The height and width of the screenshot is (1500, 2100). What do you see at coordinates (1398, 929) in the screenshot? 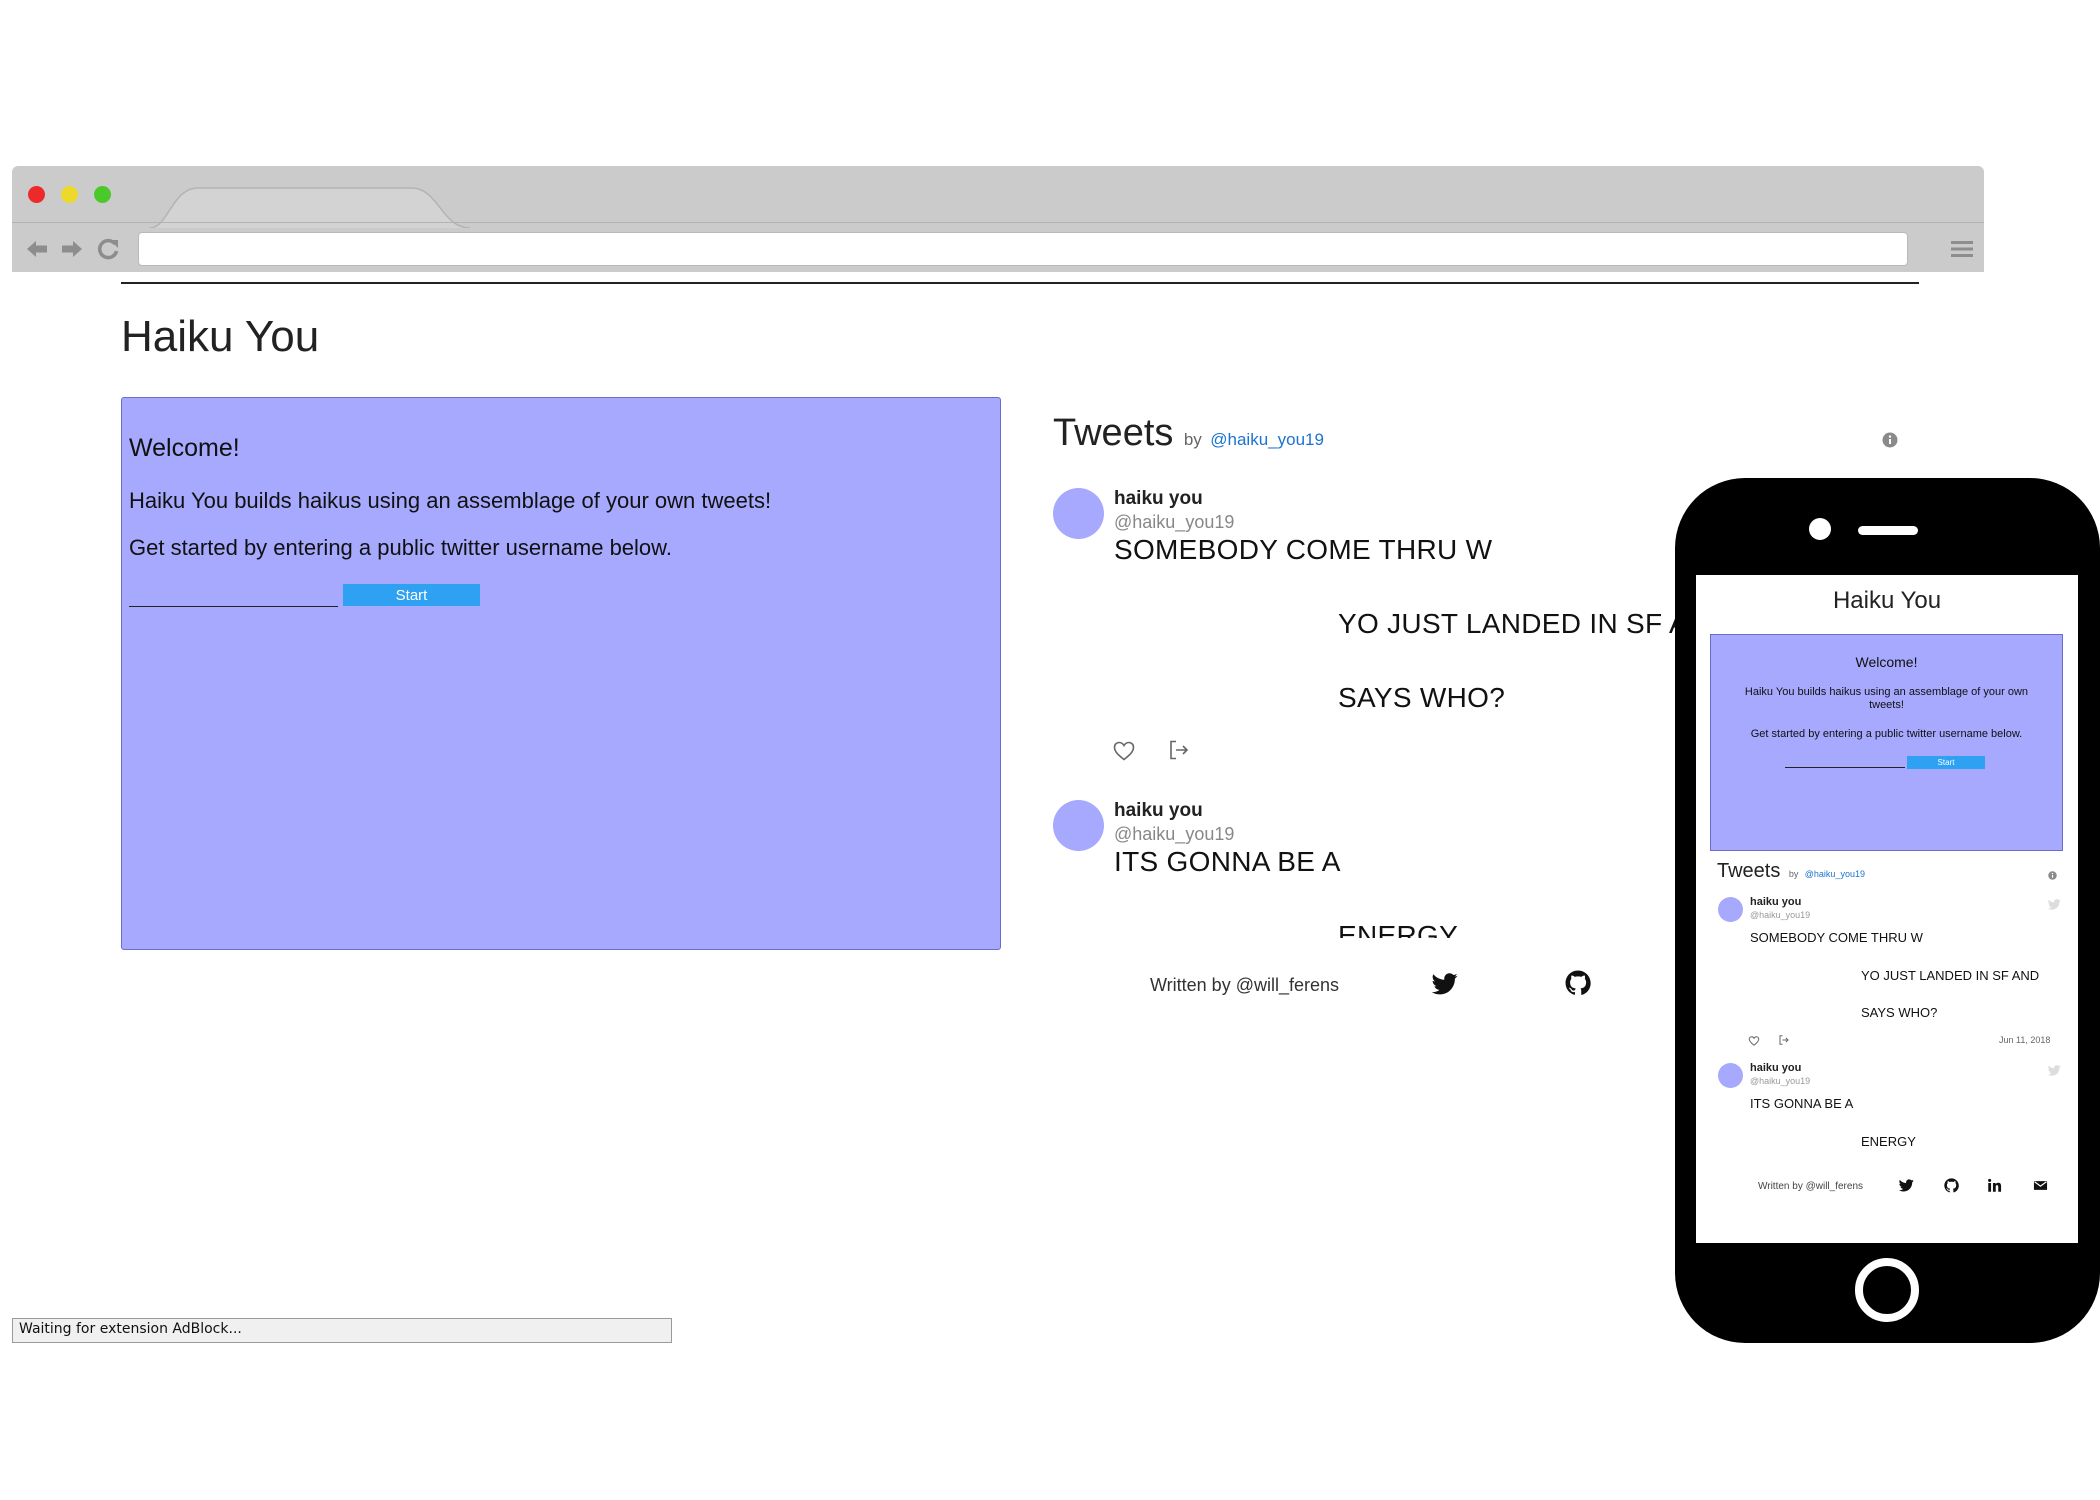
I see `haiku-line: ENERGY` at bounding box center [1398, 929].